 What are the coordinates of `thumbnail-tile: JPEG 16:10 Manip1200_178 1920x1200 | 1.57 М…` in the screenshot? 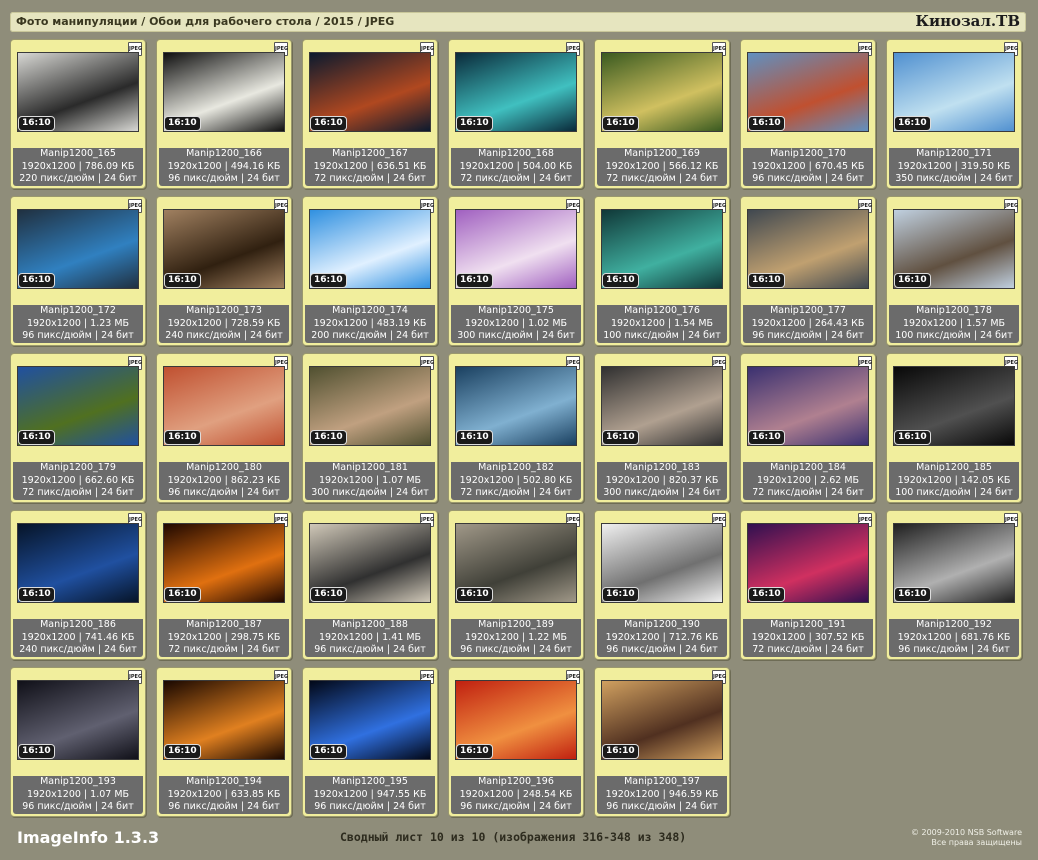 It's located at (954, 271).